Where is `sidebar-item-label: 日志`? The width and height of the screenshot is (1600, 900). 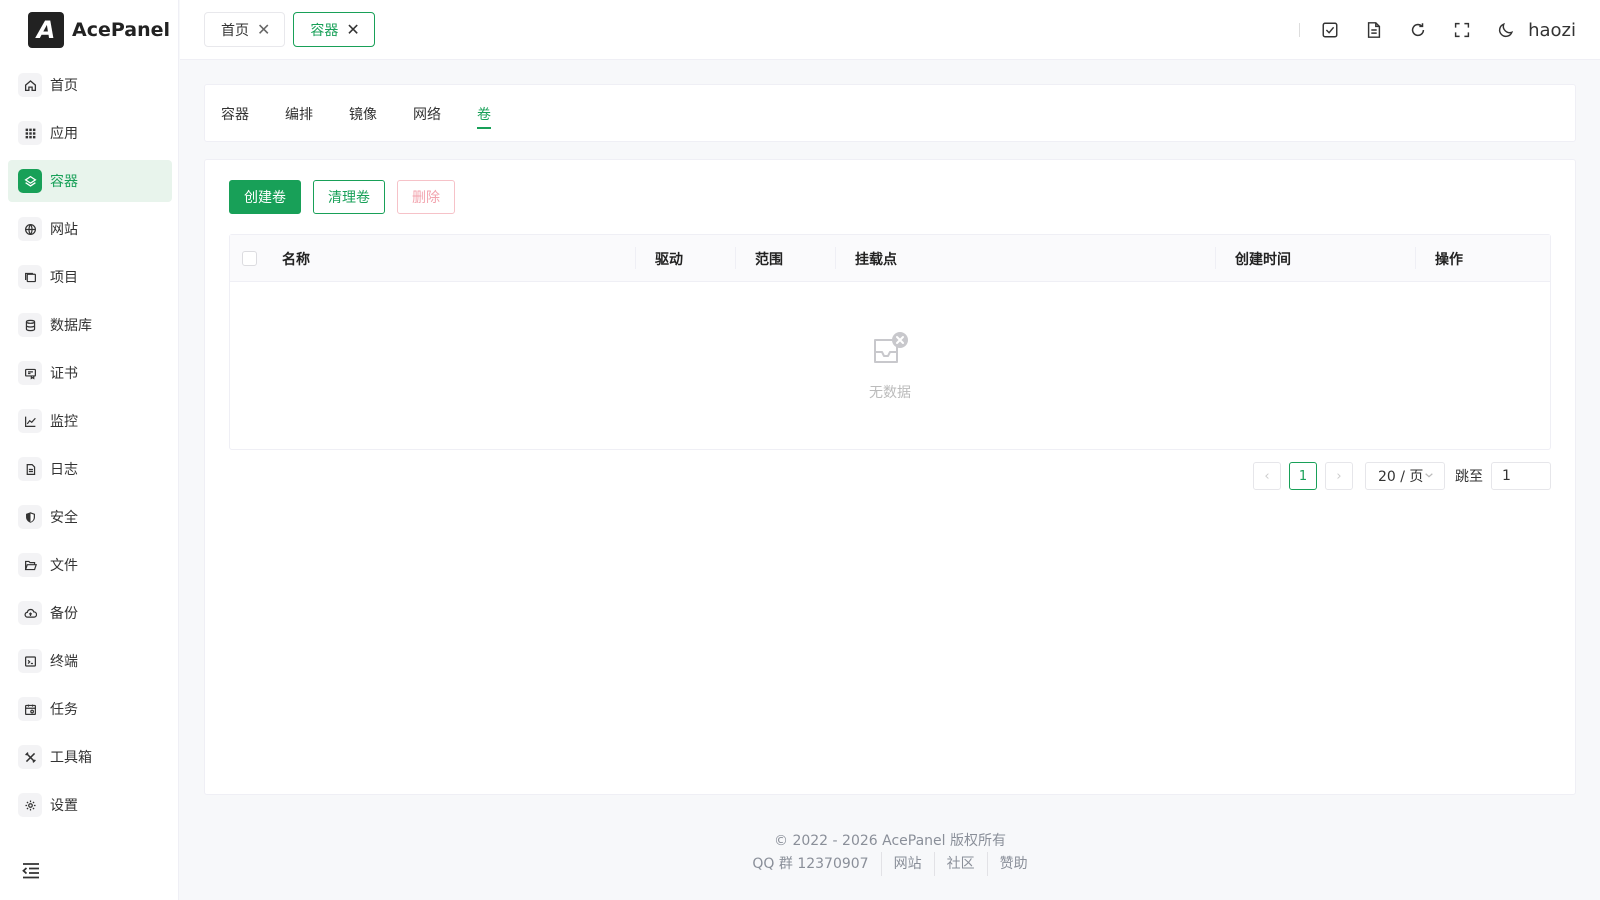 sidebar-item-label: 日志 is located at coordinates (64, 470).